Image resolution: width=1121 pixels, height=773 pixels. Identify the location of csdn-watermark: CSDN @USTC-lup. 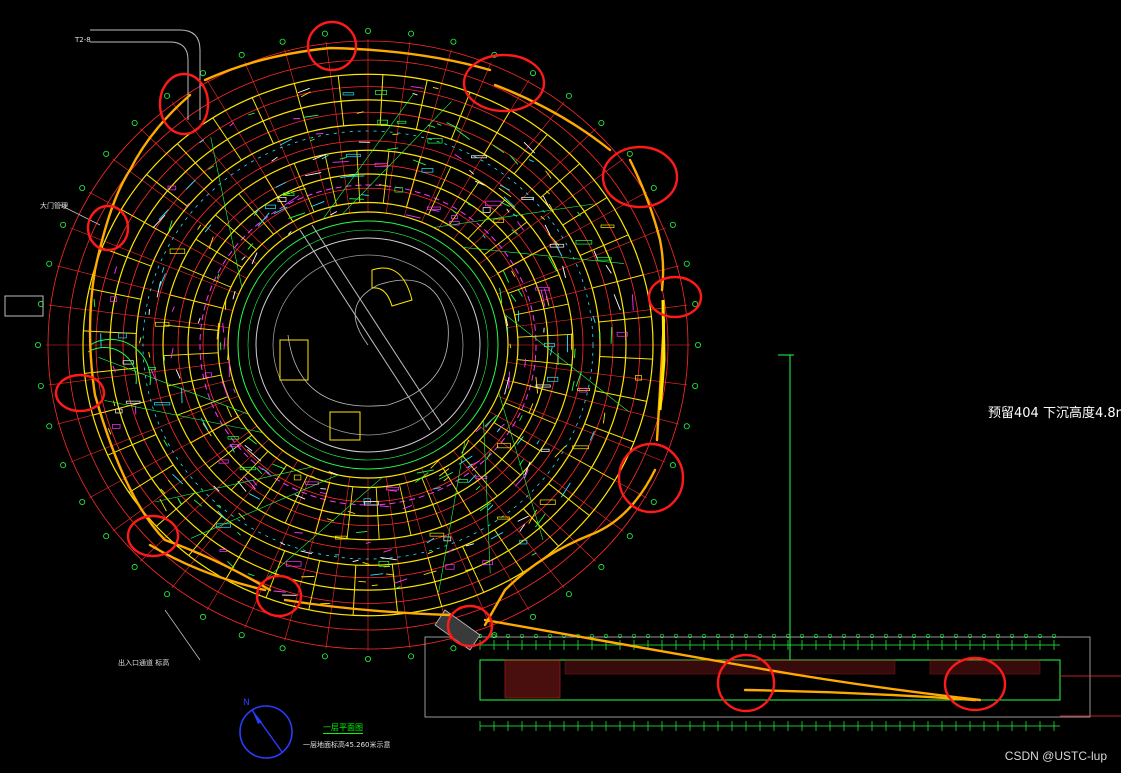
(1055, 756).